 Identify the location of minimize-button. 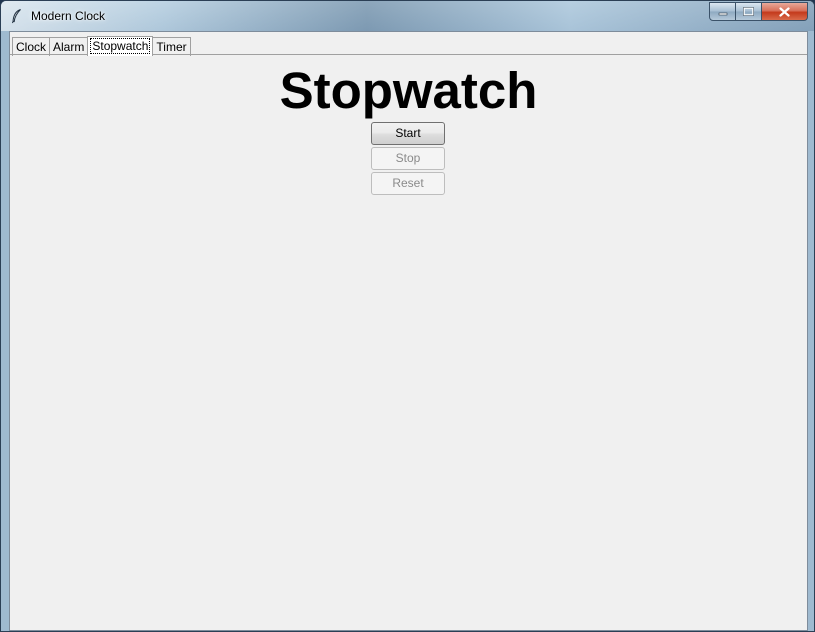
(722, 11).